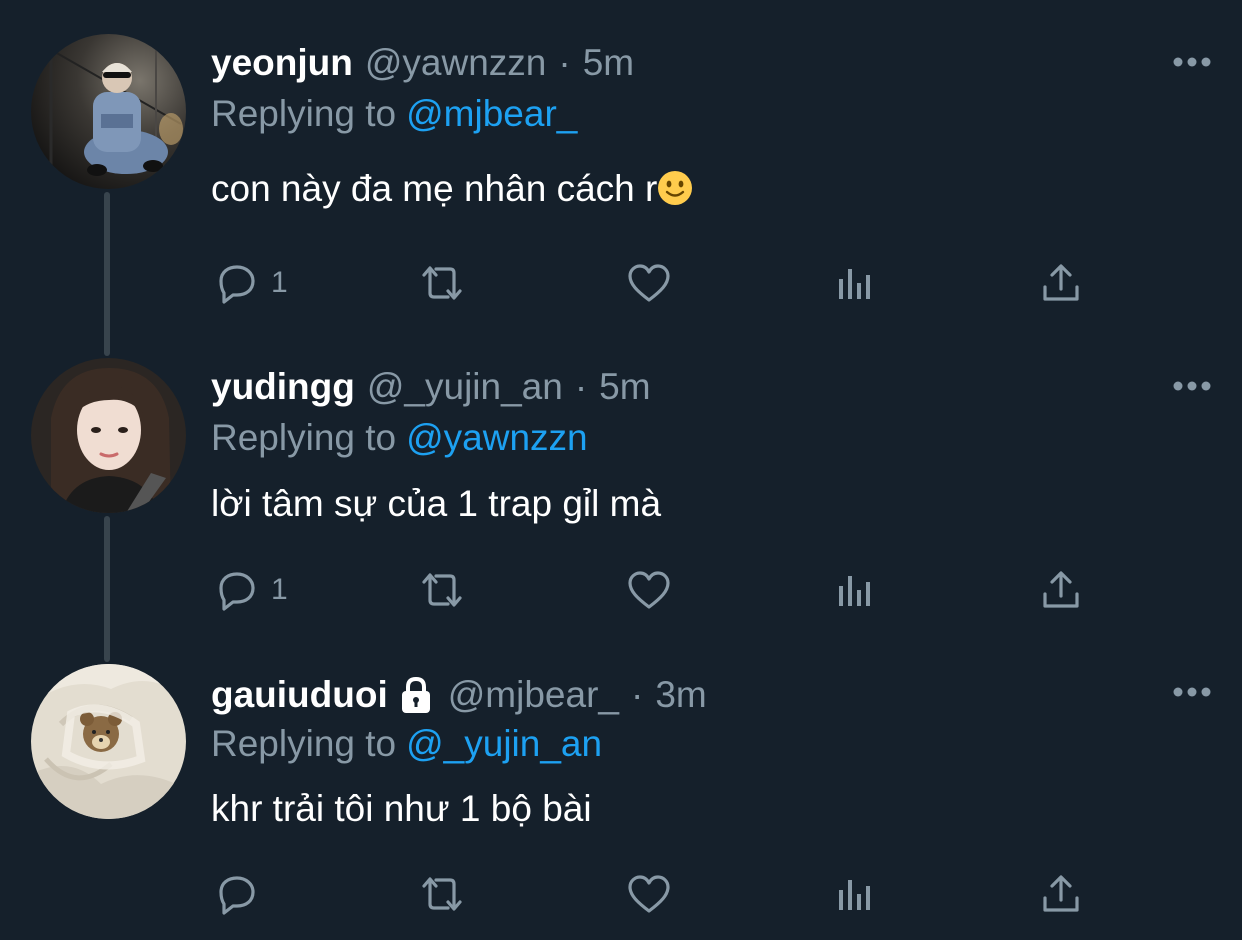  Describe the element at coordinates (497, 437) in the screenshot. I see `mention-link: @yawnzzn` at that location.